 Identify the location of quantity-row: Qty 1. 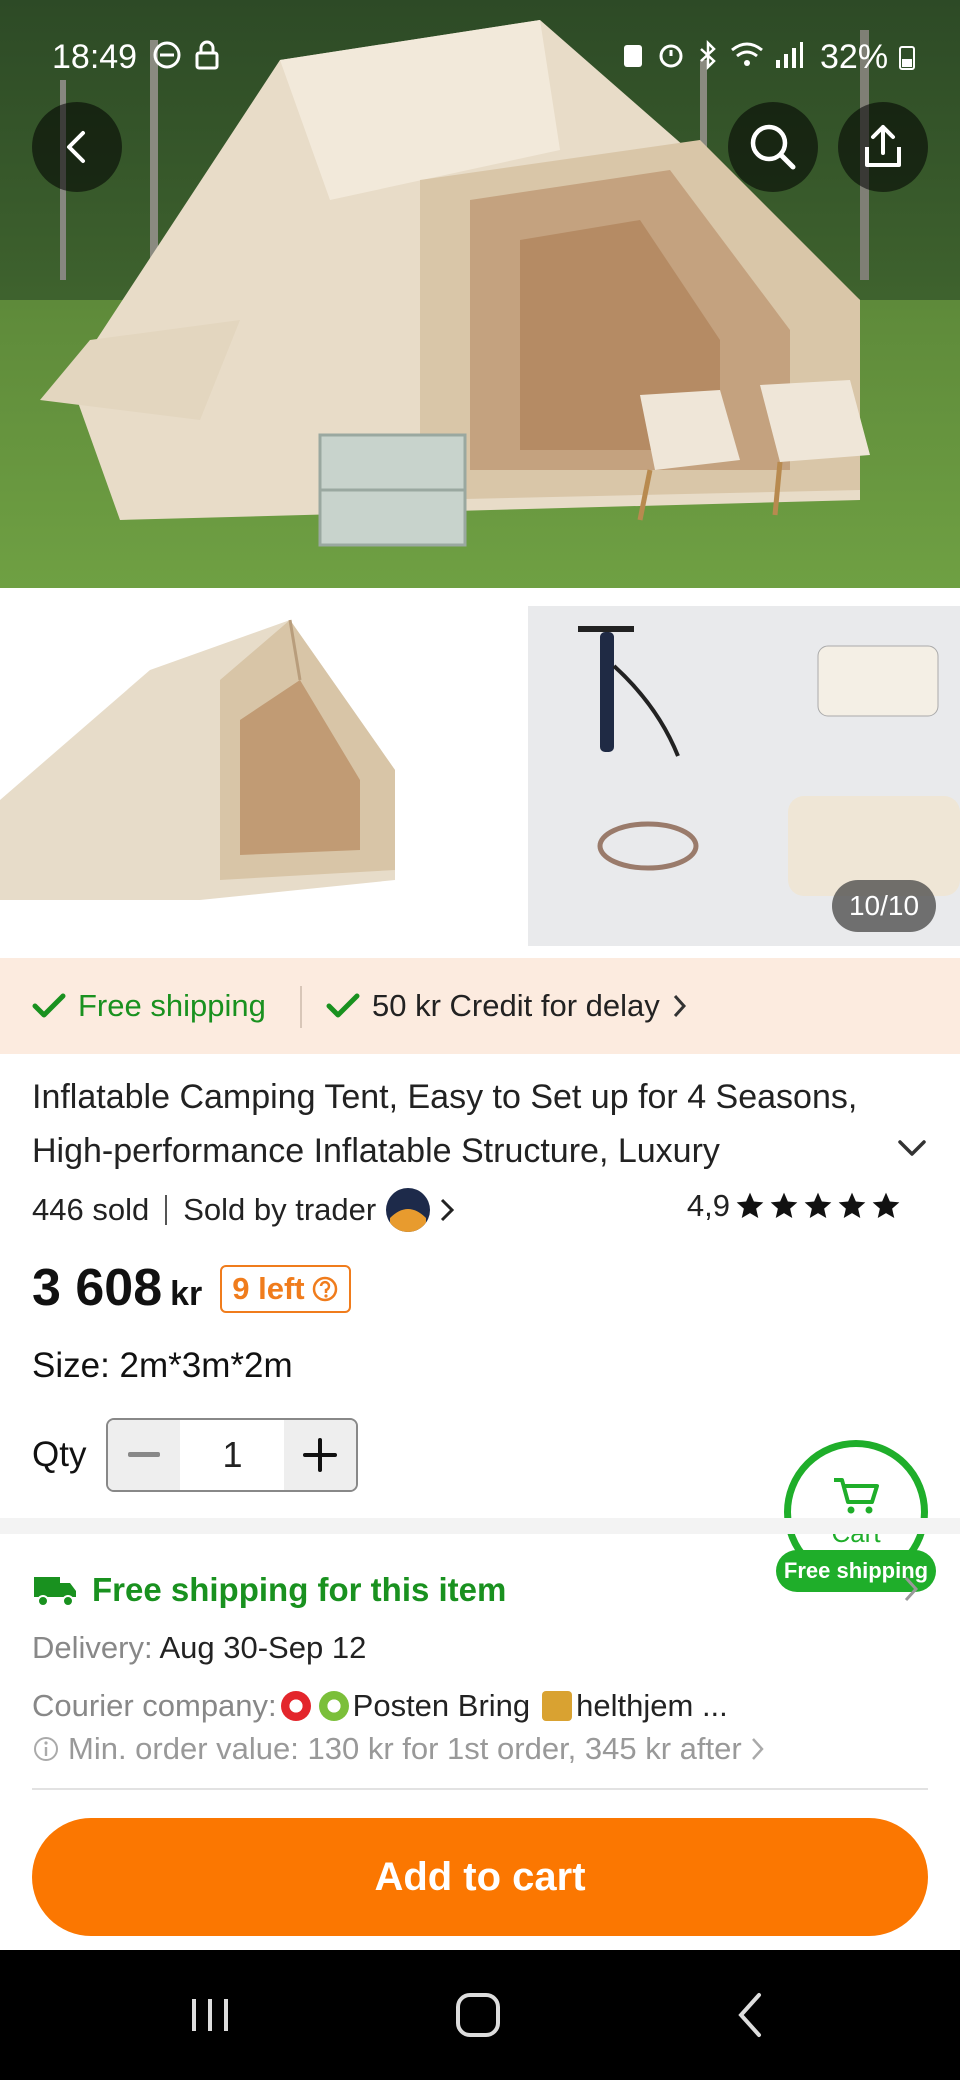
(195, 1455).